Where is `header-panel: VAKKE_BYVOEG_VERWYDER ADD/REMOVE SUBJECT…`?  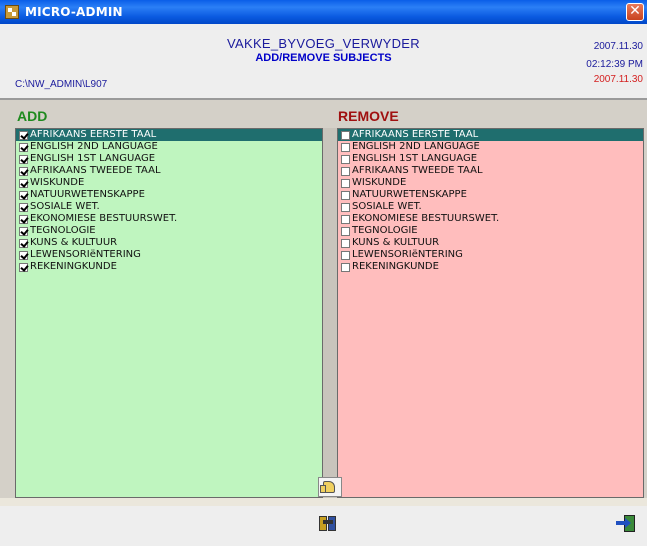 header-panel: VAKKE_BYVOEG_VERWYDER ADD/REMOVE SUBJECT… is located at coordinates (323, 62).